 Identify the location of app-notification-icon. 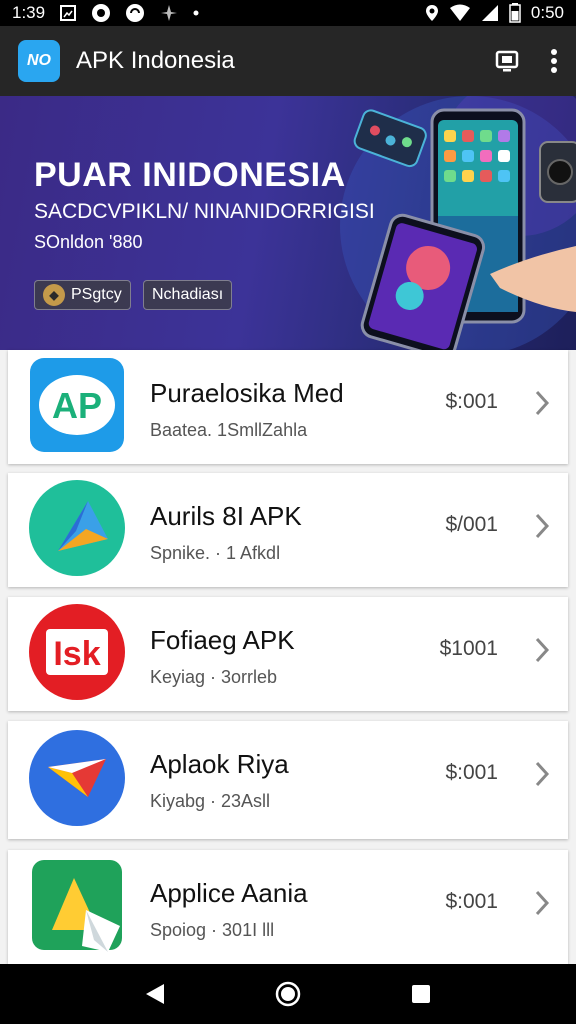
(101, 13).